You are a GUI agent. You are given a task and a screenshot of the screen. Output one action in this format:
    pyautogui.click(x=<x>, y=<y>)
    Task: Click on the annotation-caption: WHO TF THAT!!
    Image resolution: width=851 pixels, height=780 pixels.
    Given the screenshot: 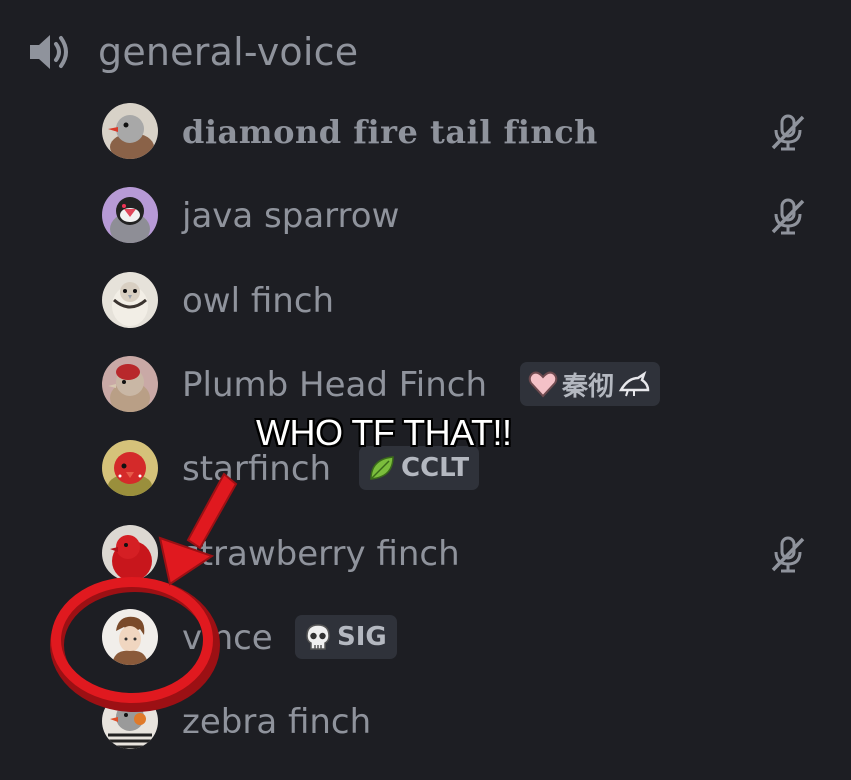 What is the action you would take?
    pyautogui.click(x=384, y=432)
    